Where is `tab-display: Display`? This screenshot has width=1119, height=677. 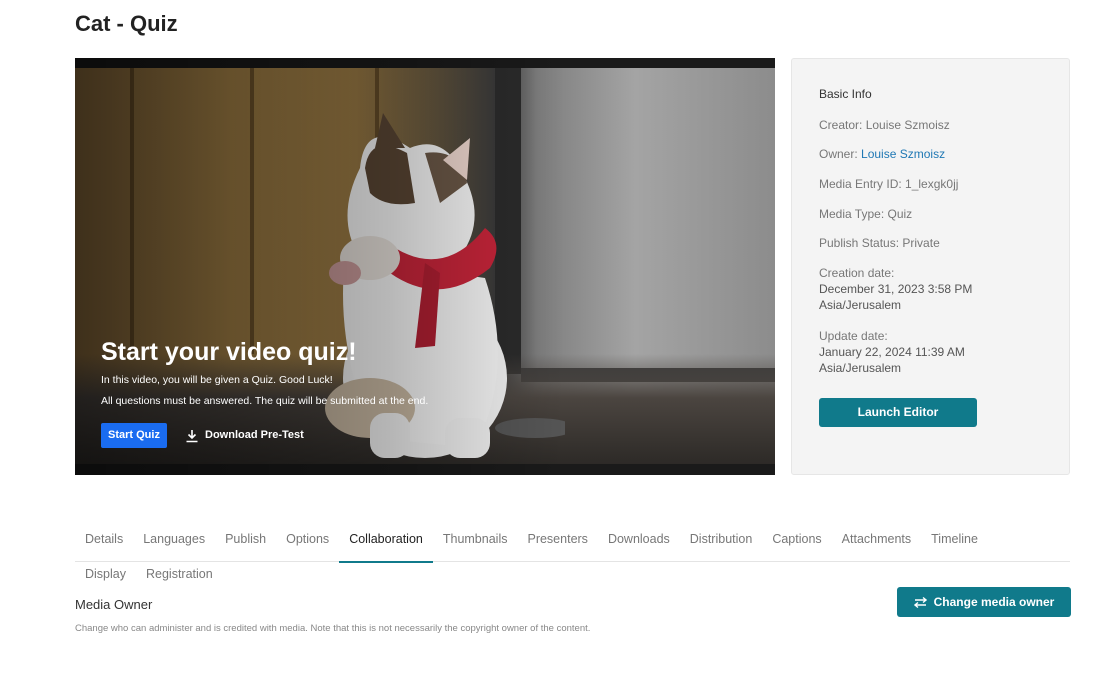
tab-display: Display is located at coordinates (105, 577).